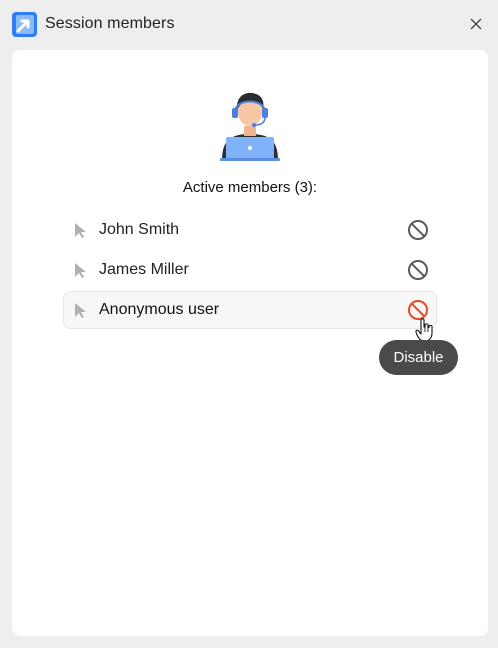 This screenshot has width=498, height=648. I want to click on member-name: James Miller, so click(144, 269).